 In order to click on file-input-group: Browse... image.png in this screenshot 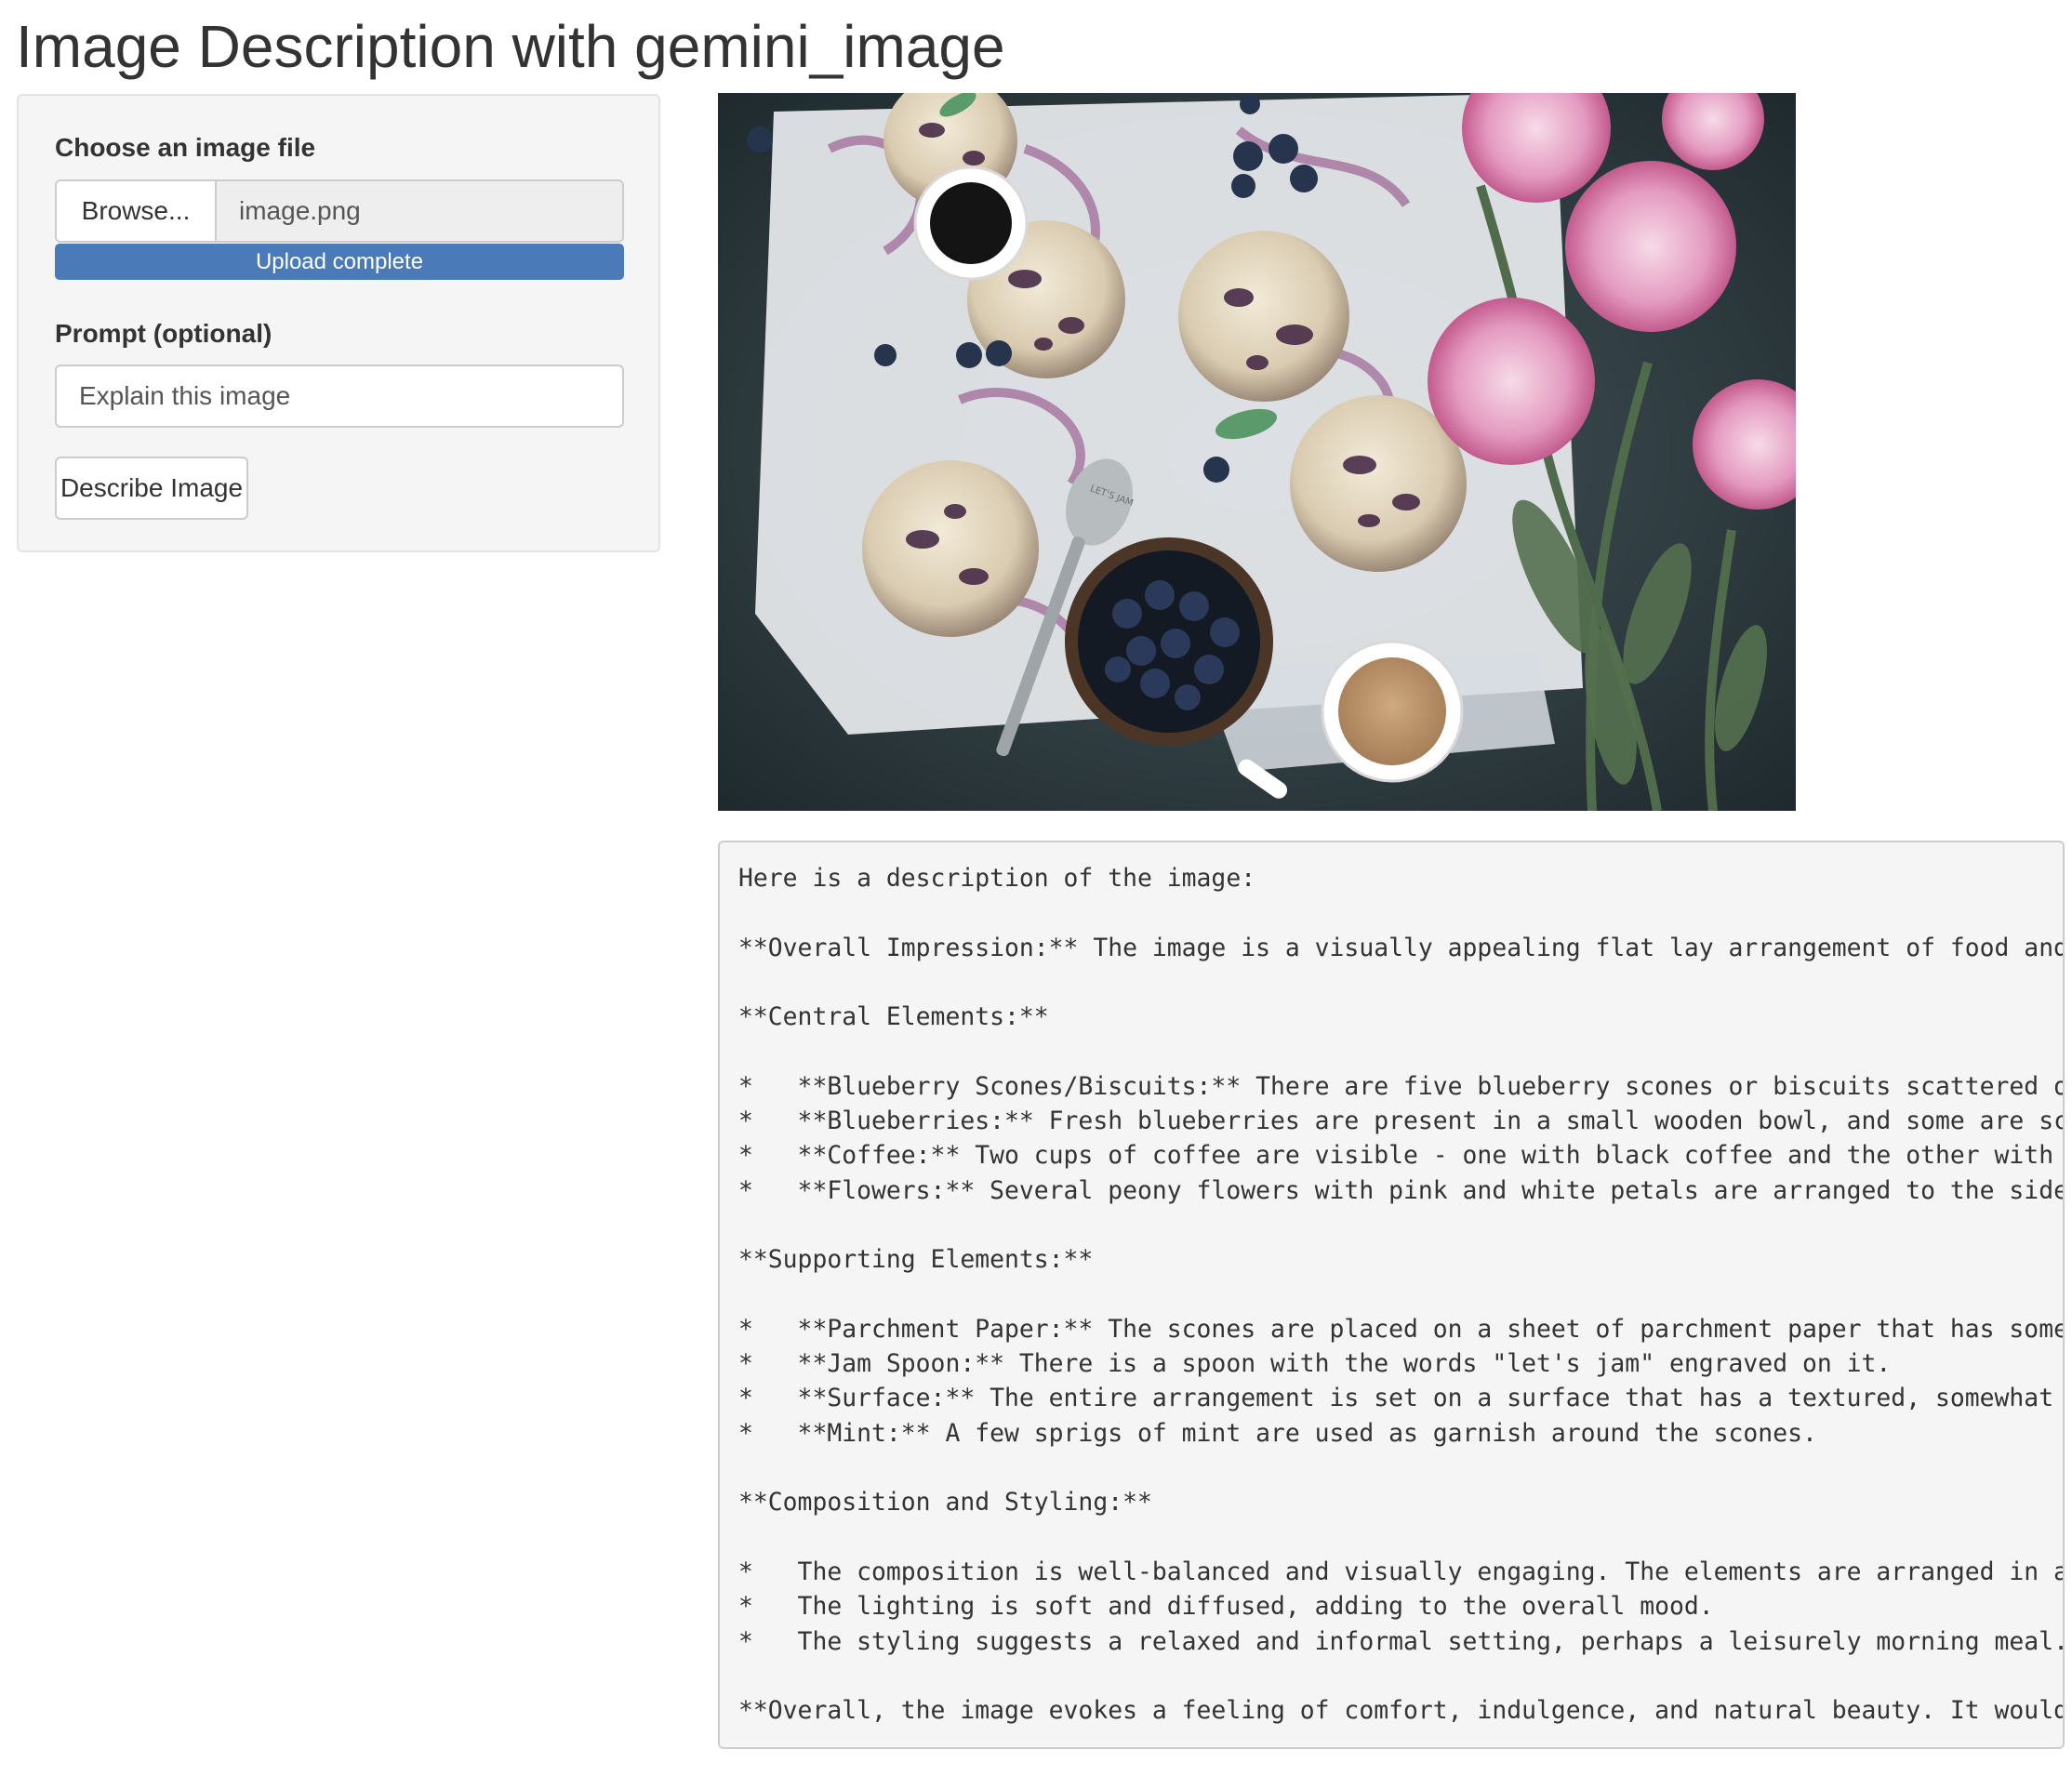, I will do `click(339, 211)`.